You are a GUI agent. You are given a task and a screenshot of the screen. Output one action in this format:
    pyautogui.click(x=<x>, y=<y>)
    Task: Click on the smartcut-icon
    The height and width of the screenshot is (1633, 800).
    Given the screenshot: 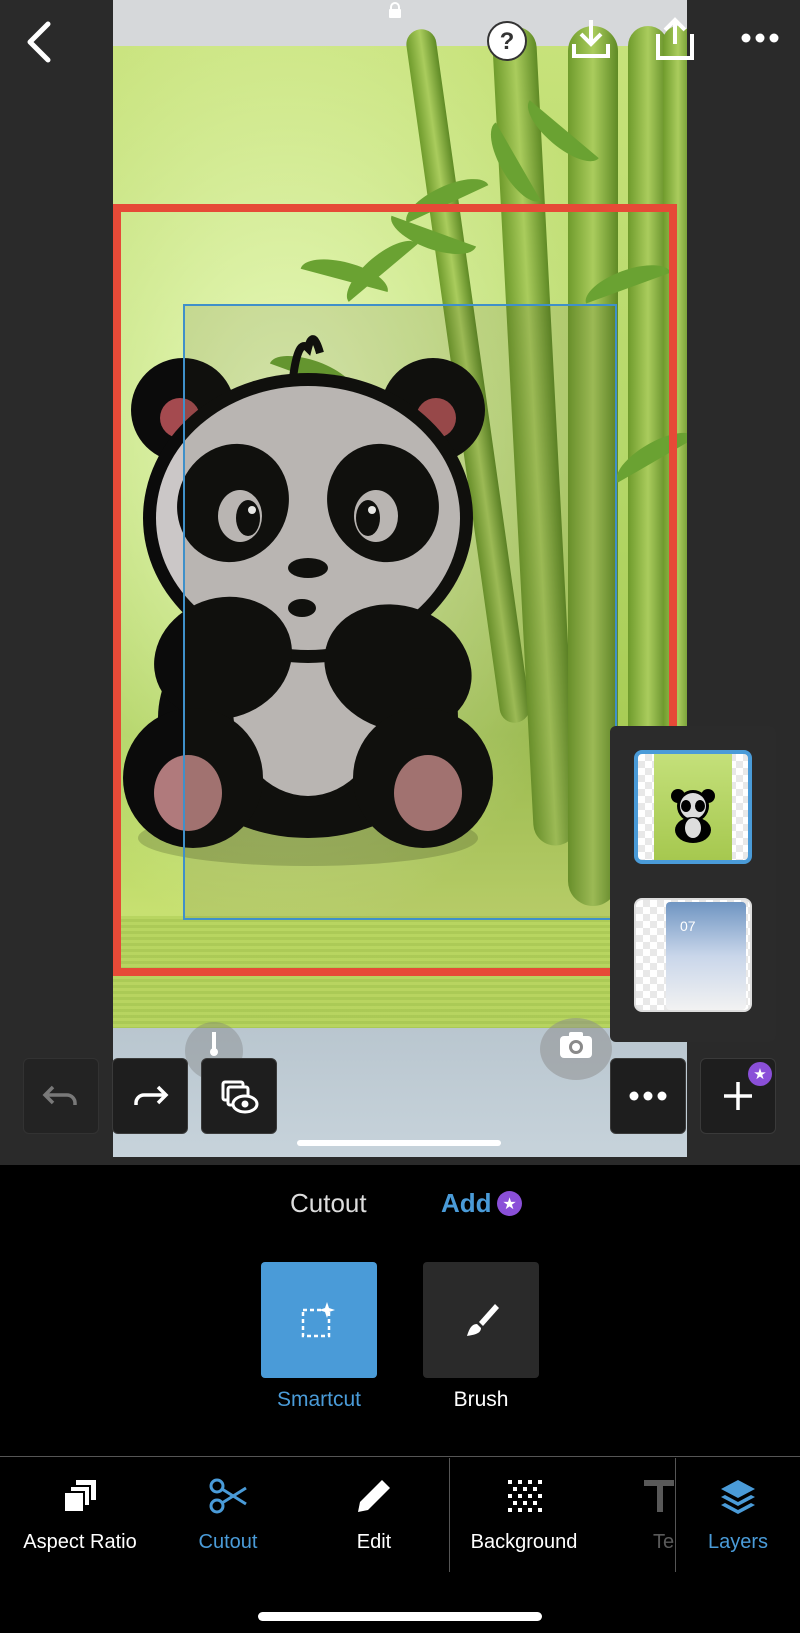 What is the action you would take?
    pyautogui.click(x=318, y=1320)
    